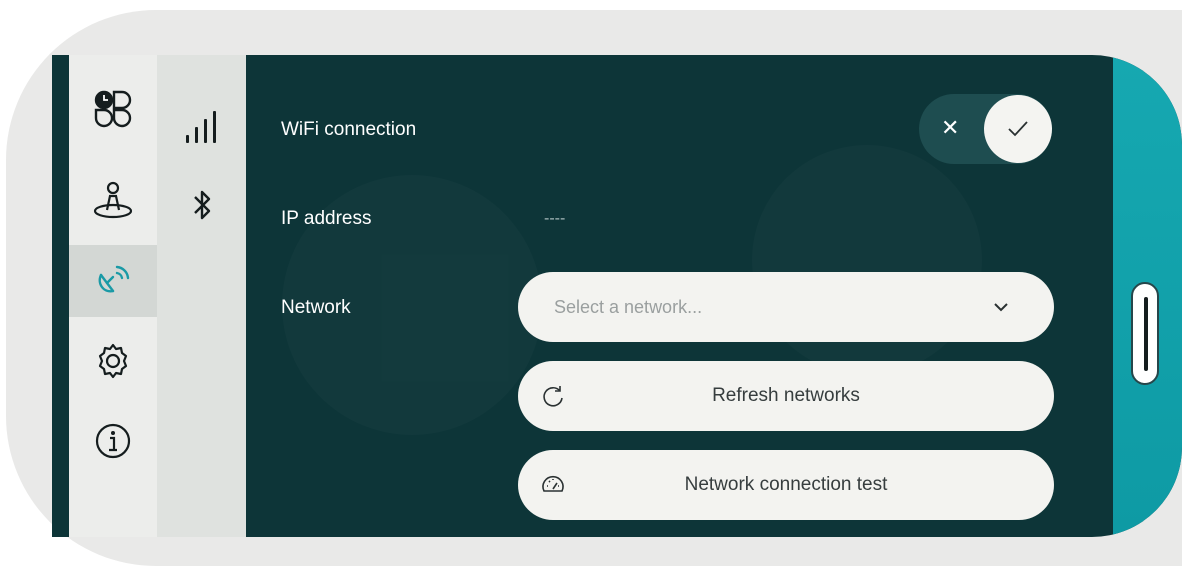  I want to click on bluetooth-icon, so click(201, 205).